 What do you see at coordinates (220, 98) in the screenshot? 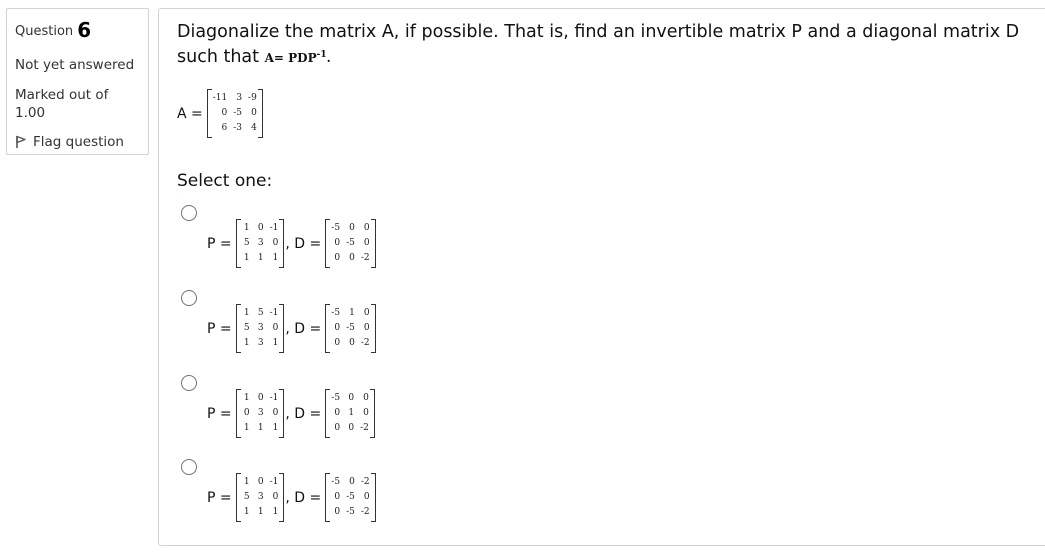
I see `matrix-entry: -11` at bounding box center [220, 98].